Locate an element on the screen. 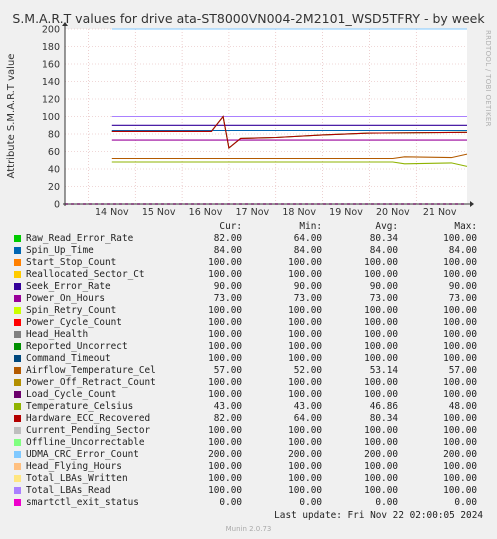 The width and height of the screenshot is (497, 539). legend-series-name: Power_On_Hours is located at coordinates (66, 298).